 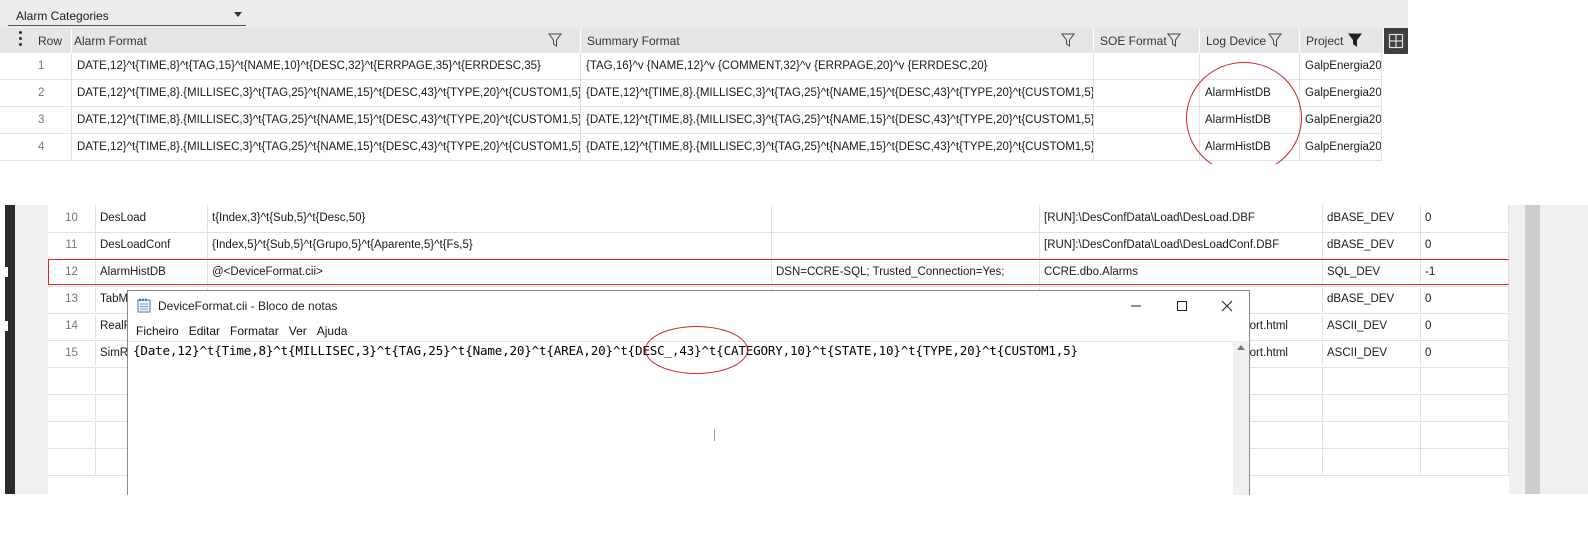 What do you see at coordinates (21, 40) in the screenshot?
I see `more-options-icon` at bounding box center [21, 40].